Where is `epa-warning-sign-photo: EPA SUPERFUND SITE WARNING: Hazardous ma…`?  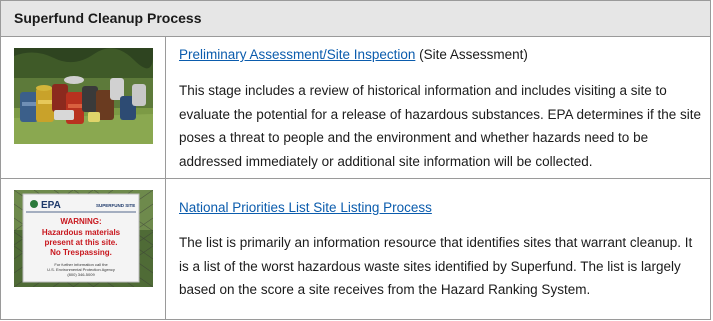 epa-warning-sign-photo: EPA SUPERFUND SITE WARNING: Hazardous ma… is located at coordinates (83, 238).